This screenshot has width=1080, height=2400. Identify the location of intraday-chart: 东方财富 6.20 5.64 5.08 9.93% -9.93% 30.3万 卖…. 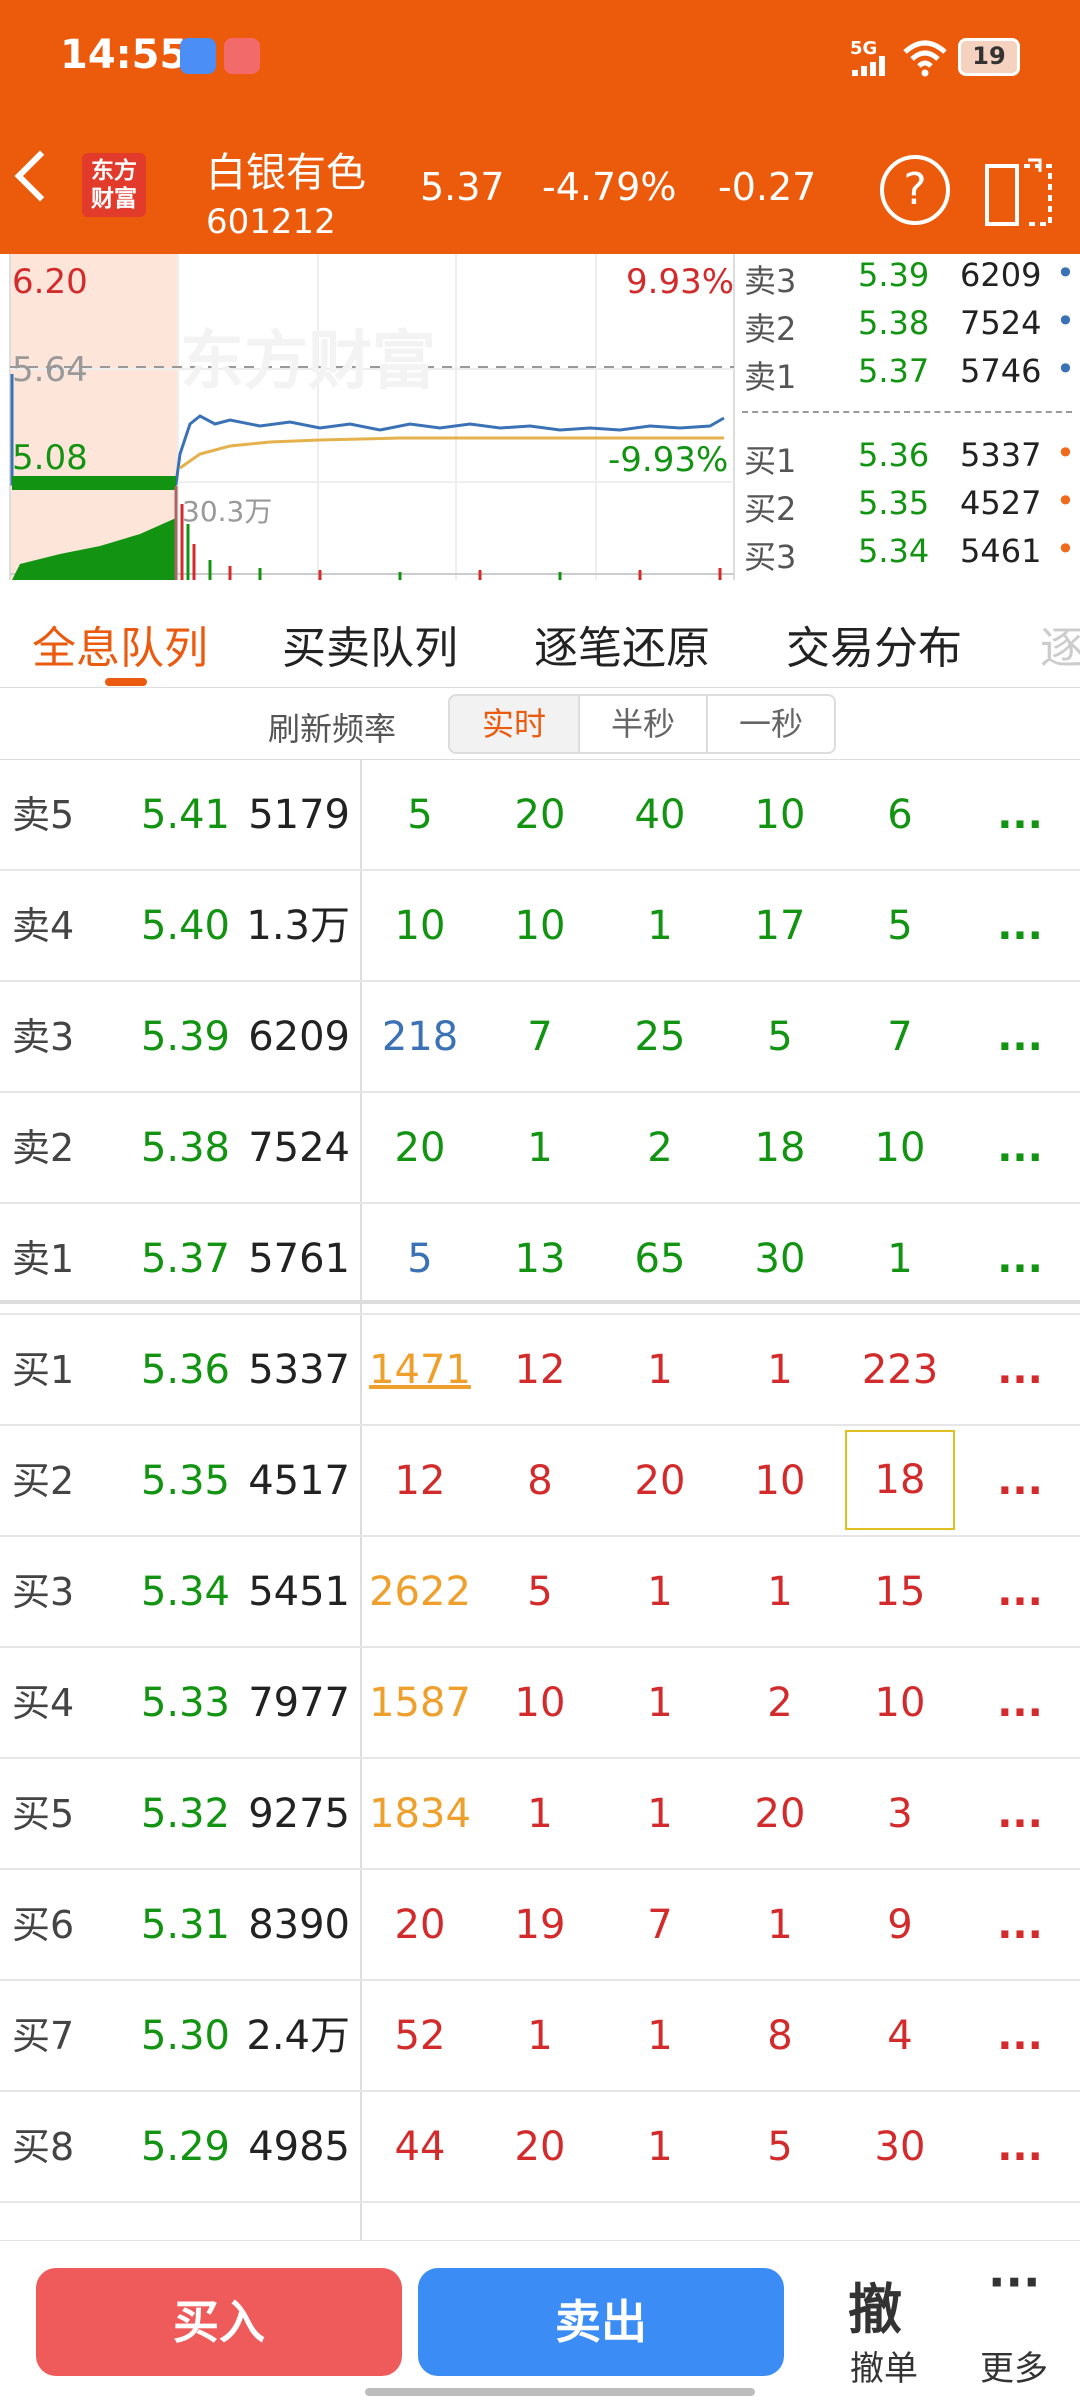
(540, 417).